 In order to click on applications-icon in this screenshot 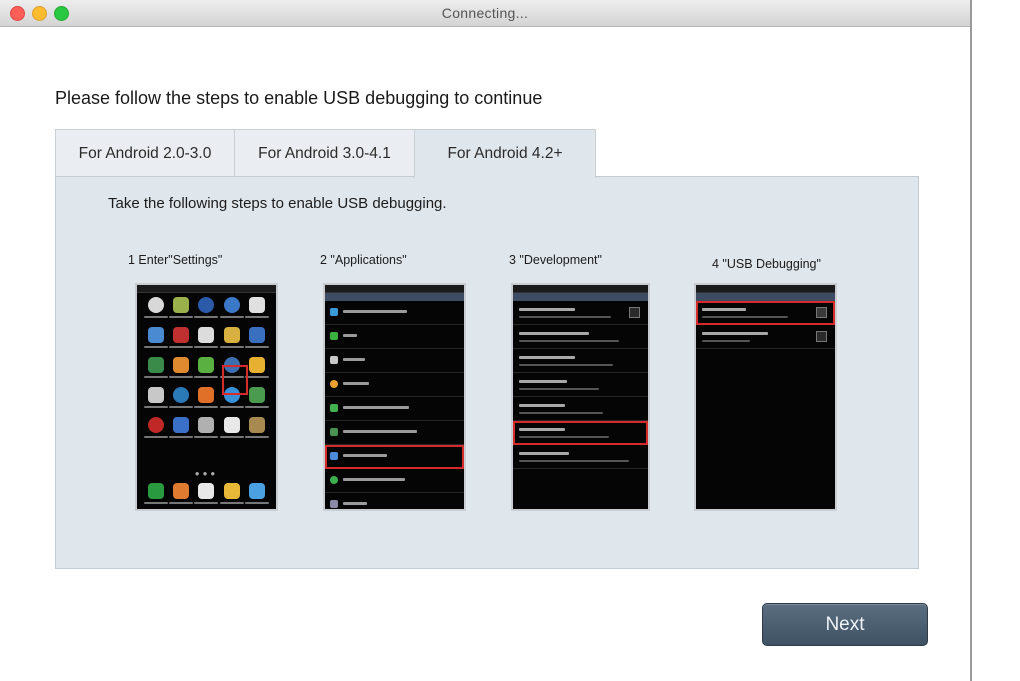, I will do `click(334, 456)`.